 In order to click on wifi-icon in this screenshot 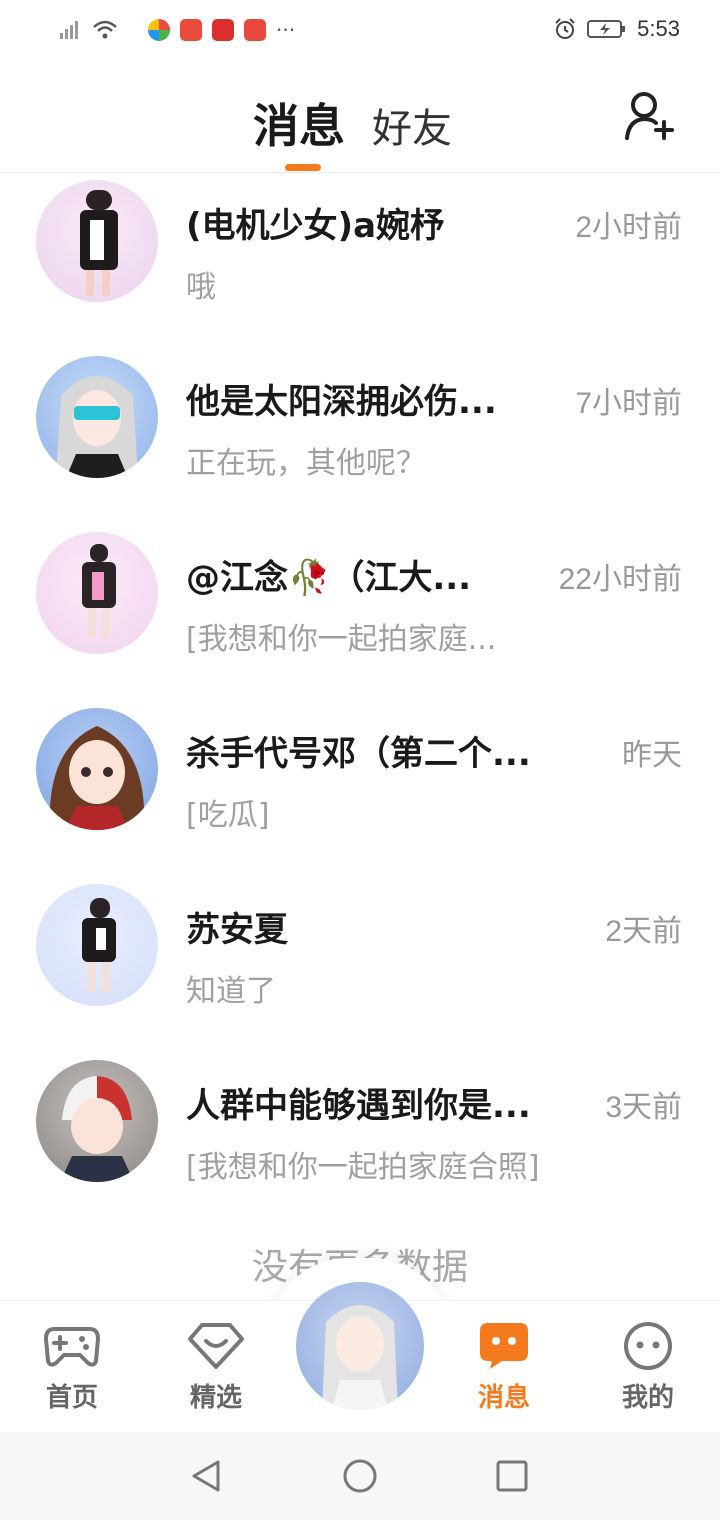, I will do `click(105, 29)`.